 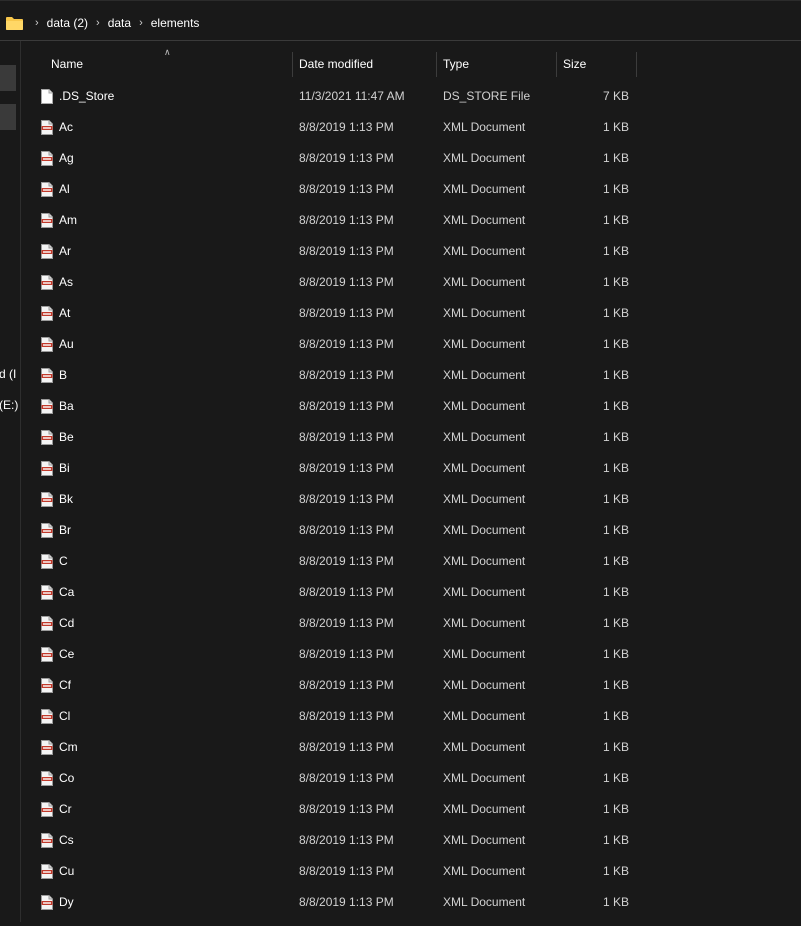 I want to click on file-name: Ar, so click(x=65, y=251).